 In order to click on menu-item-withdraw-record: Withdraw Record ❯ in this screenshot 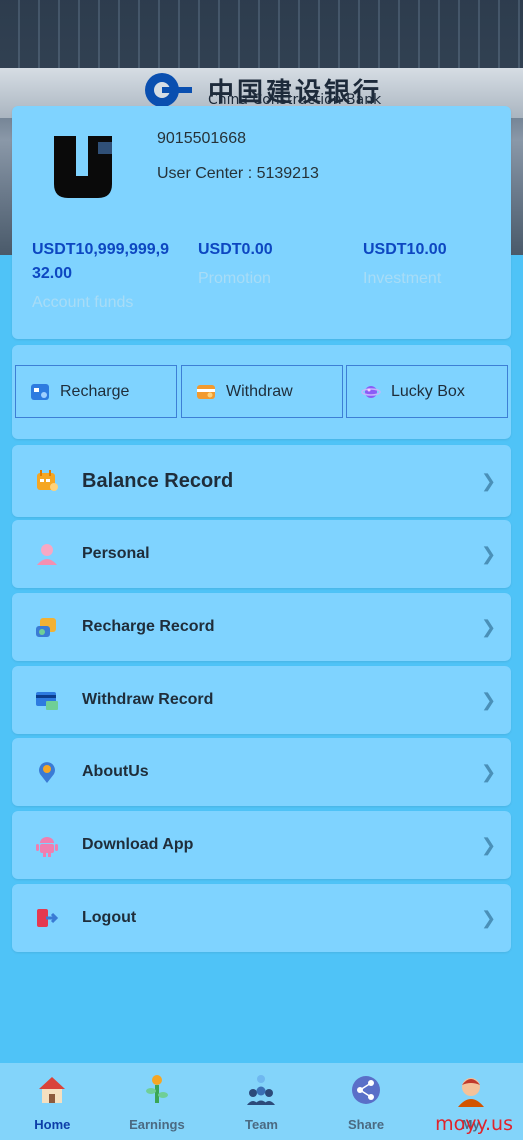, I will do `click(261, 700)`.